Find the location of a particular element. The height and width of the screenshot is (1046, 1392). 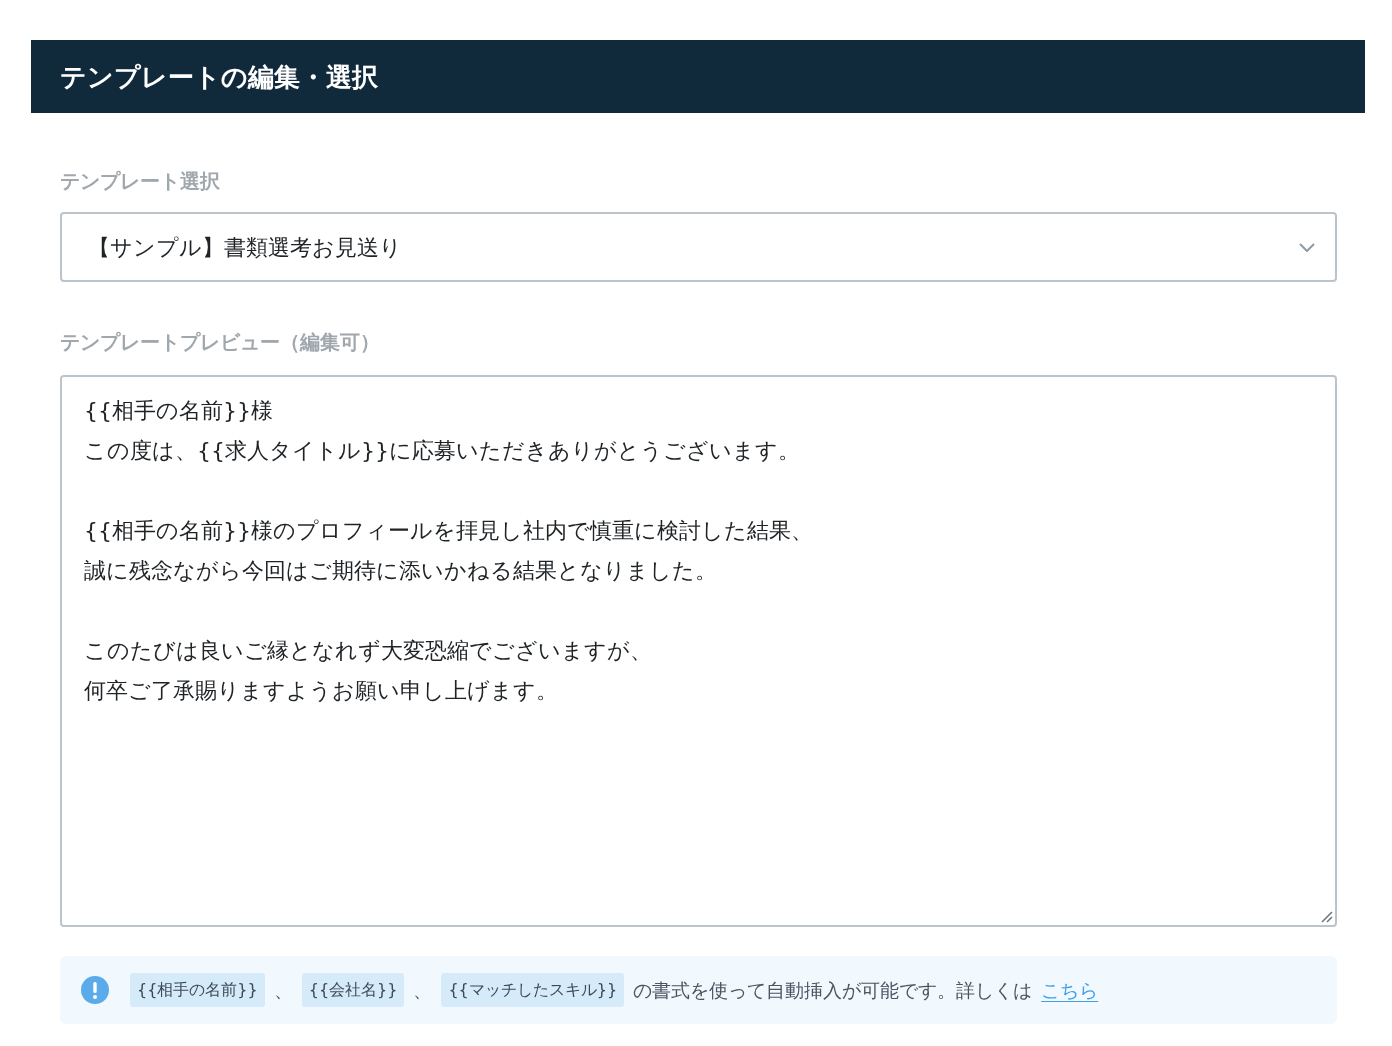

field-label: テンプレート選択 is located at coordinates (140, 181).